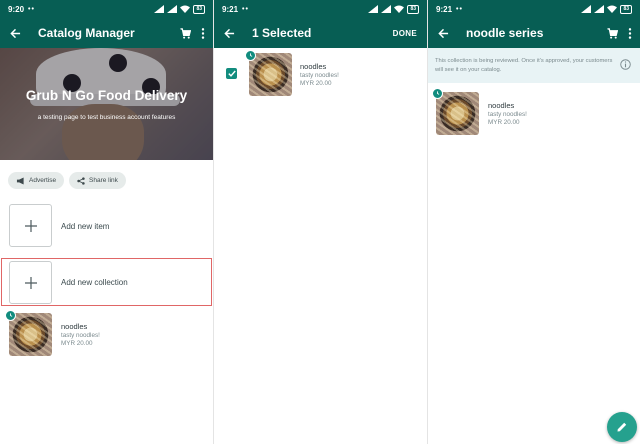 This screenshot has height=444, width=640. Describe the element at coordinates (625, 64) in the screenshot. I see `info-icon` at that location.